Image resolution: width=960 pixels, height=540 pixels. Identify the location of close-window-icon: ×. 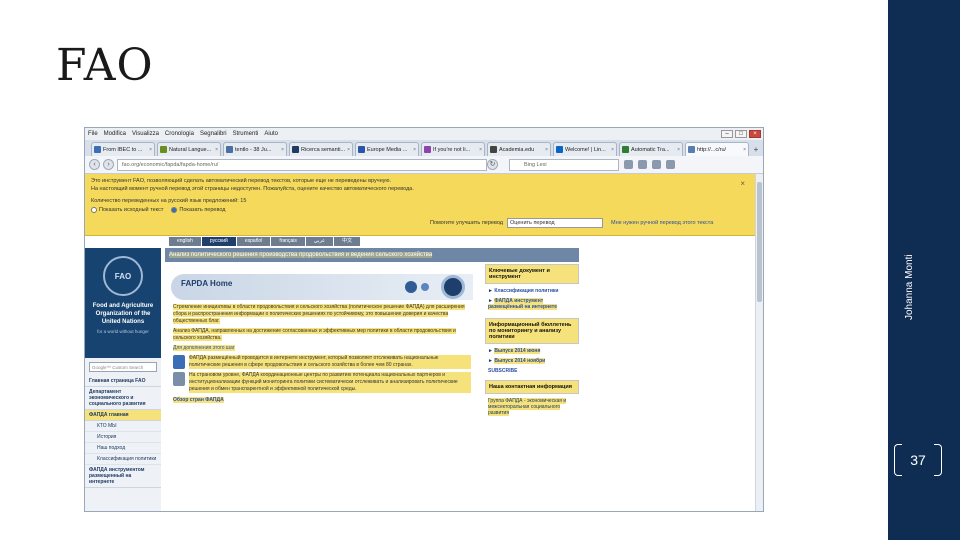
(755, 134).